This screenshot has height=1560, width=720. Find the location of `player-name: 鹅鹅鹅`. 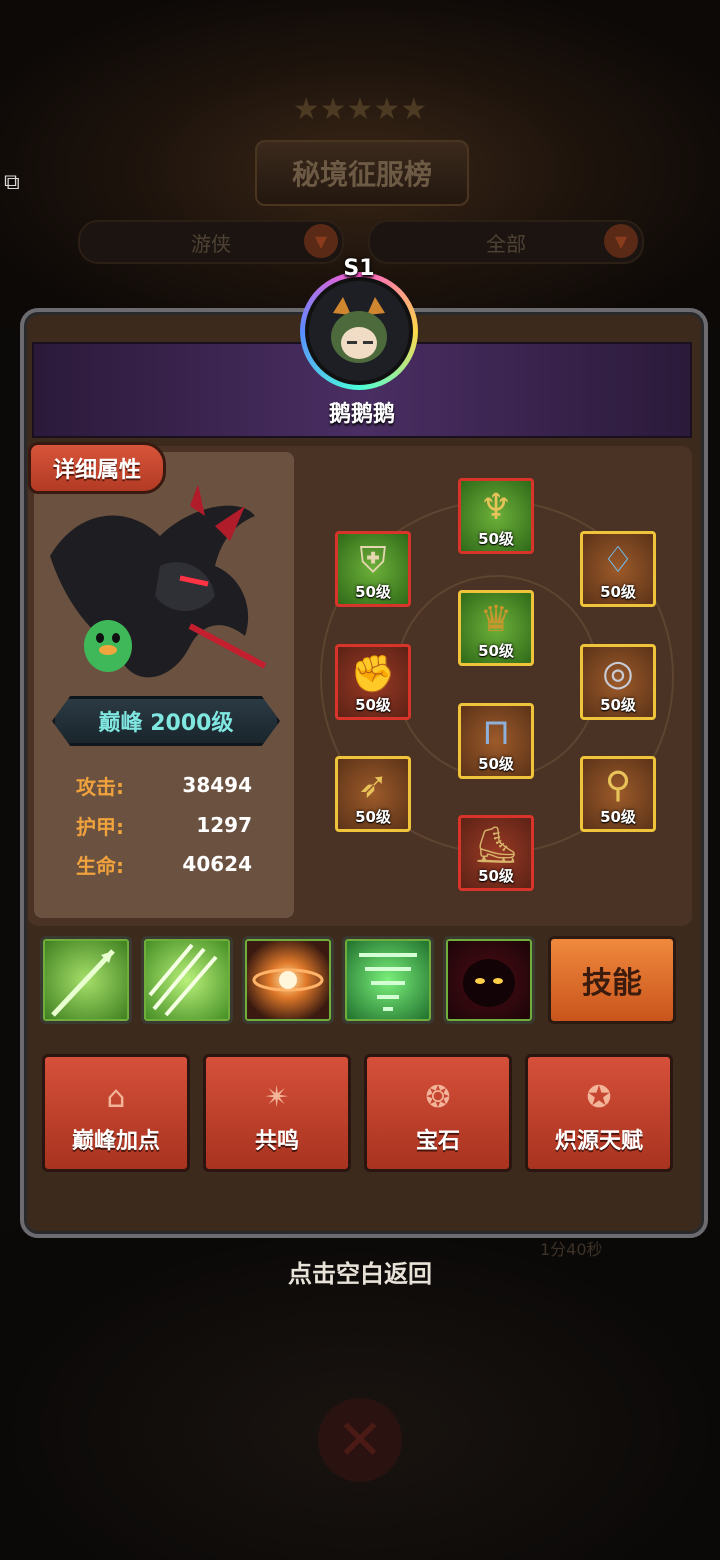

player-name: 鹅鹅鹅 is located at coordinates (361, 414).